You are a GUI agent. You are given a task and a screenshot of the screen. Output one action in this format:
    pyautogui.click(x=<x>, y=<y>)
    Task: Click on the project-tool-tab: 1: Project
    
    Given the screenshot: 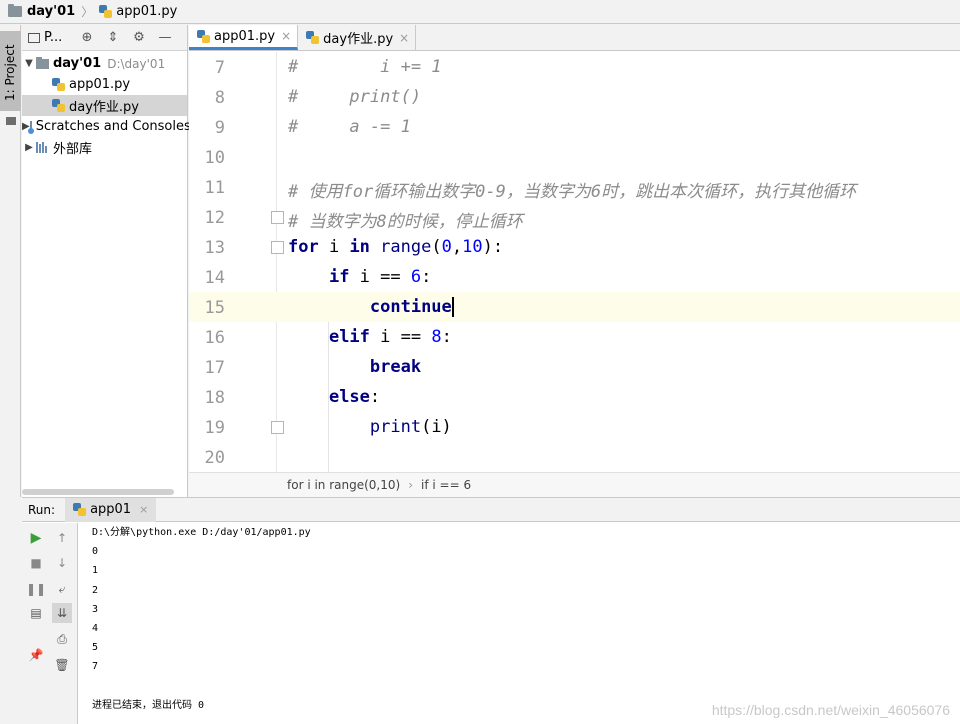 What is the action you would take?
    pyautogui.click(x=10, y=71)
    